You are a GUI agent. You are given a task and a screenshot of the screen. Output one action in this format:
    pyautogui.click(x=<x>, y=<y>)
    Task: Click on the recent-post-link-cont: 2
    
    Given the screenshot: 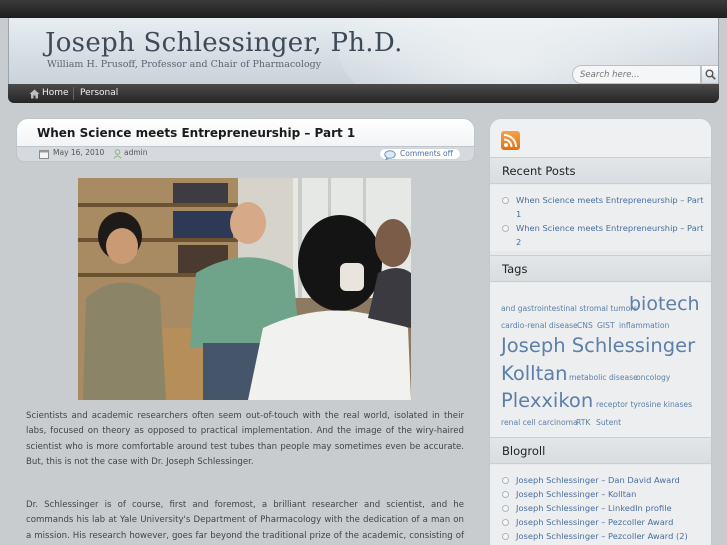 What is the action you would take?
    pyautogui.click(x=518, y=242)
    